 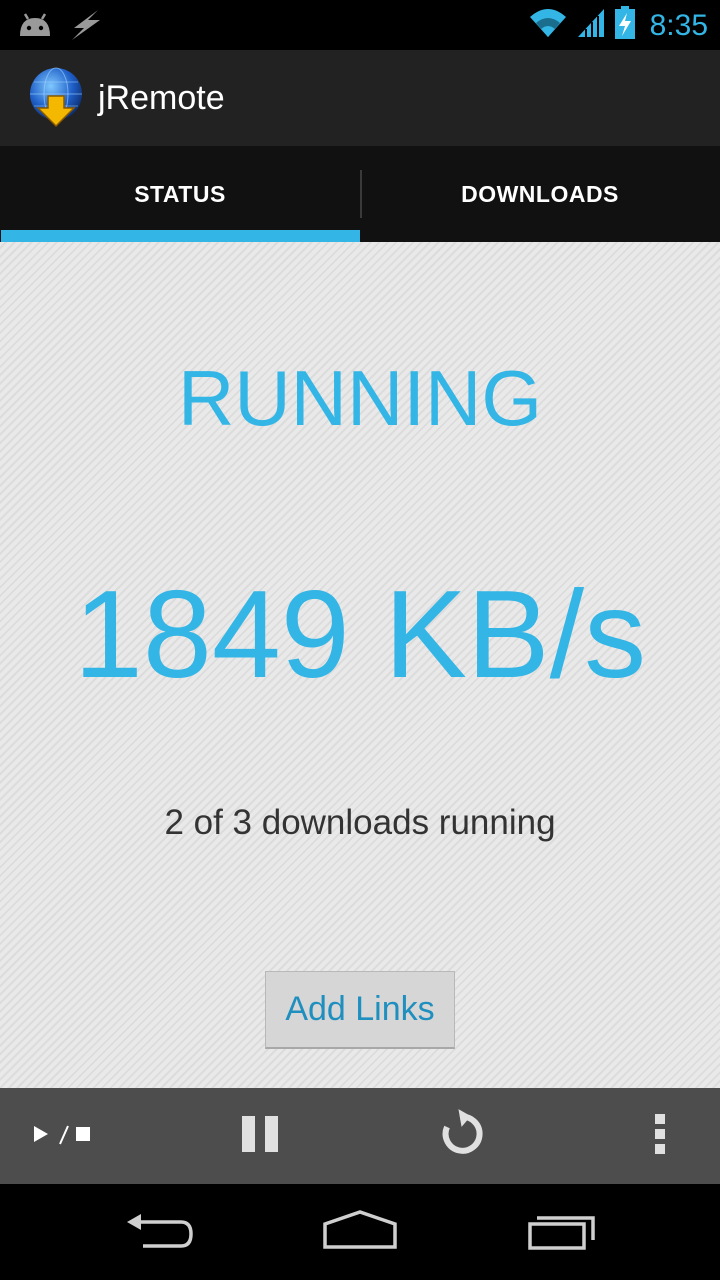 I want to click on home-icon, so click(x=360, y=1232).